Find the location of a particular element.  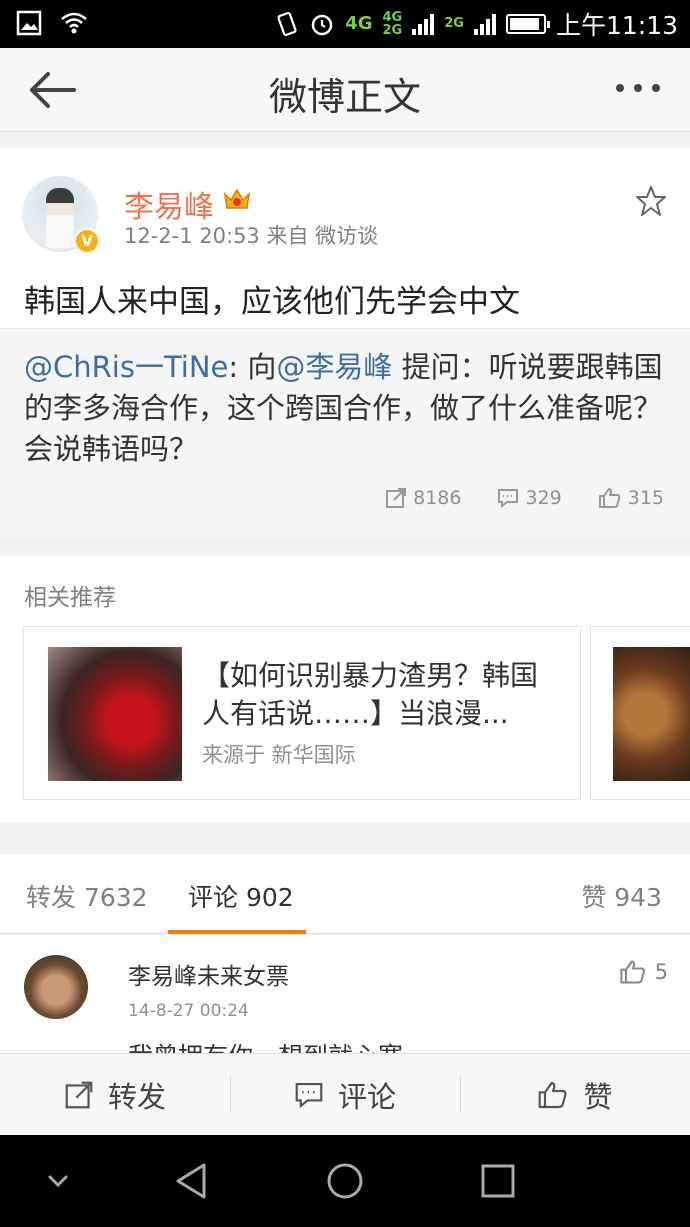

like-stat: 315 is located at coordinates (631, 498).